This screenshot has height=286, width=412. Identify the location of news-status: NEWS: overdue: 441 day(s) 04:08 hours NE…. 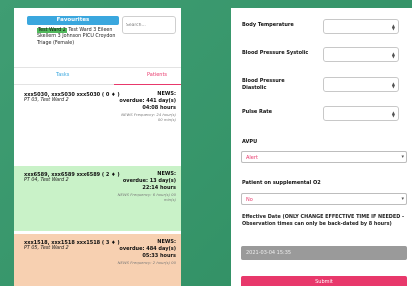
(146, 106).